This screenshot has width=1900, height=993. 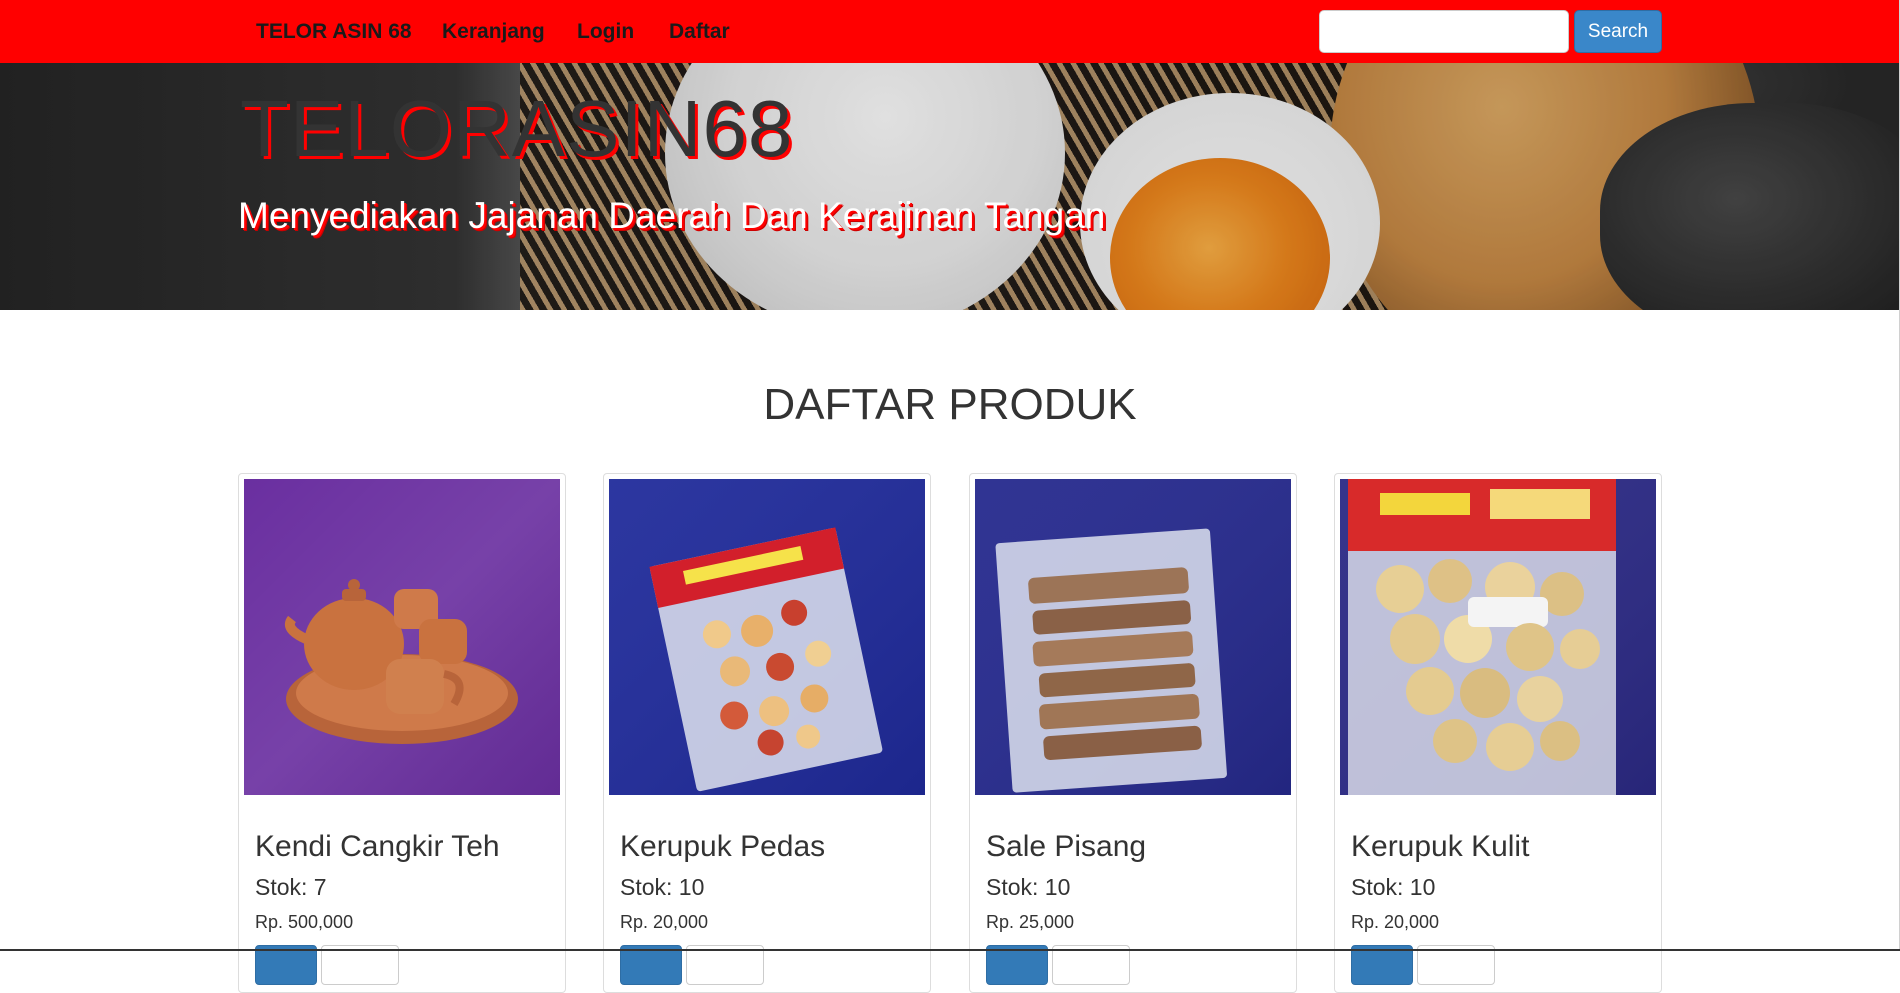 What do you see at coordinates (1030, 922) in the screenshot?
I see `product-price: Rp. 25,000` at bounding box center [1030, 922].